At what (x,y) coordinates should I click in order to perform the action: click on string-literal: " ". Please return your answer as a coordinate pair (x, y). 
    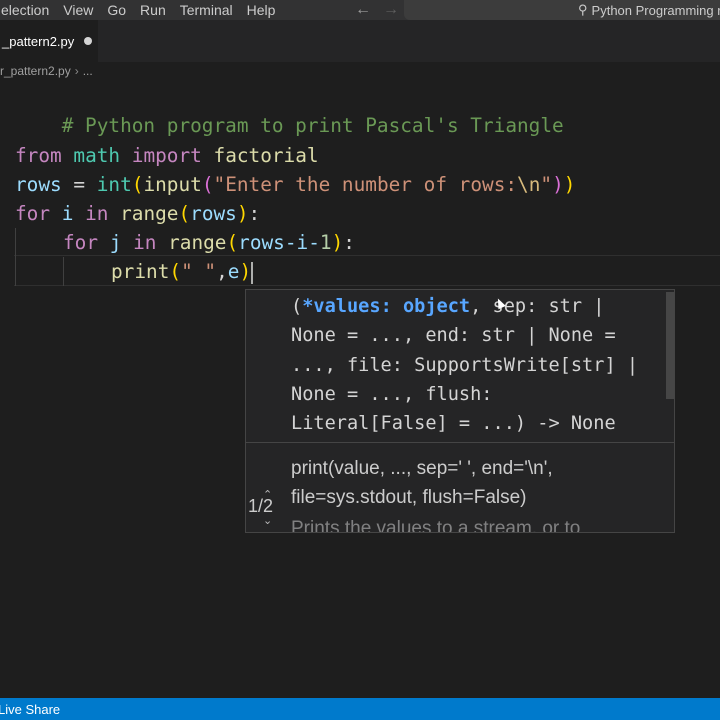
    Looking at the image, I should click on (199, 271).